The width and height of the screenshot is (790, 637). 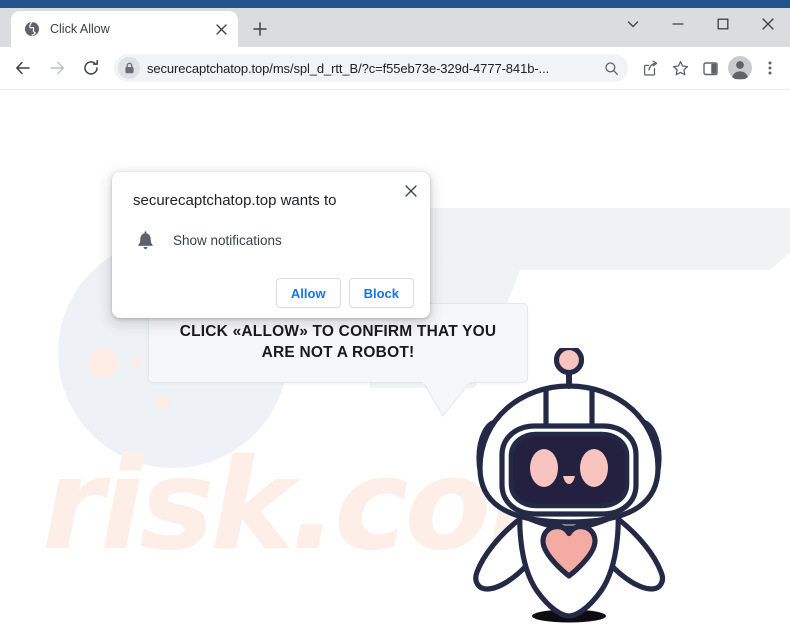 I want to click on avatar, so click(x=740, y=68).